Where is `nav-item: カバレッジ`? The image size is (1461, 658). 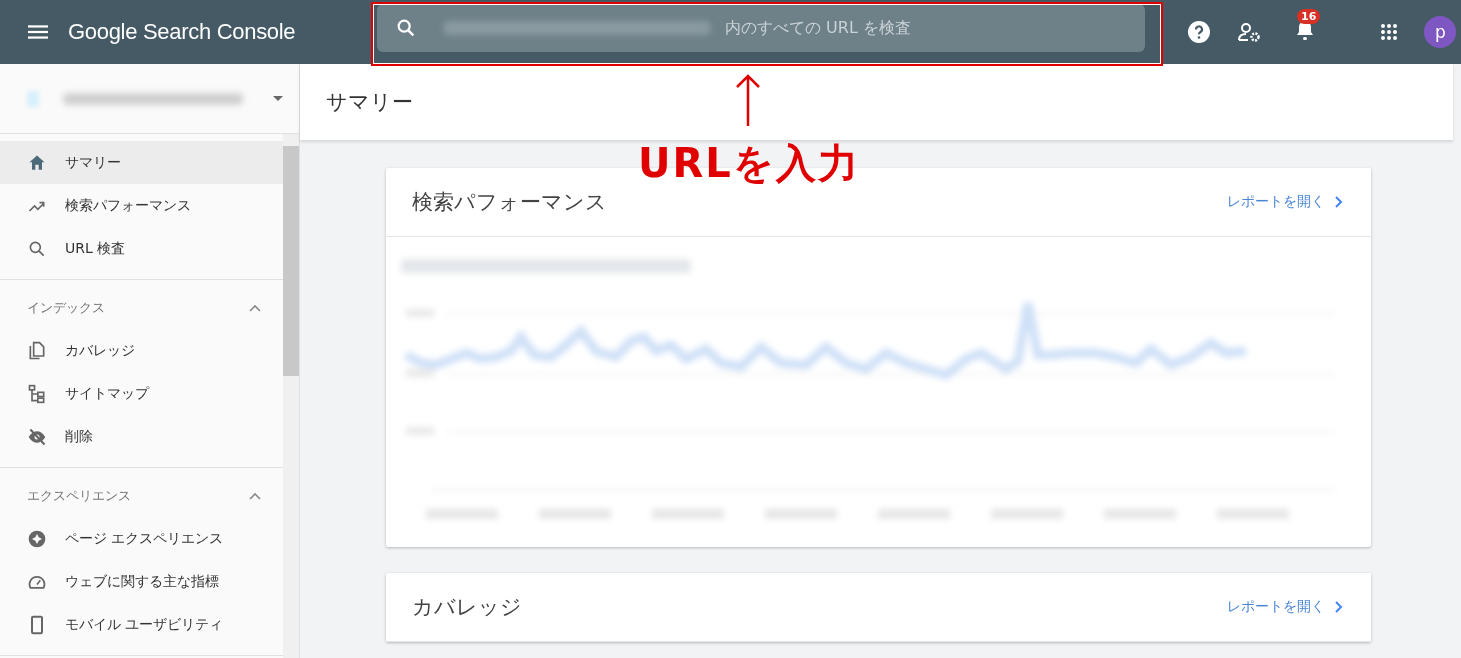
nav-item: カバレッジ is located at coordinates (141, 350).